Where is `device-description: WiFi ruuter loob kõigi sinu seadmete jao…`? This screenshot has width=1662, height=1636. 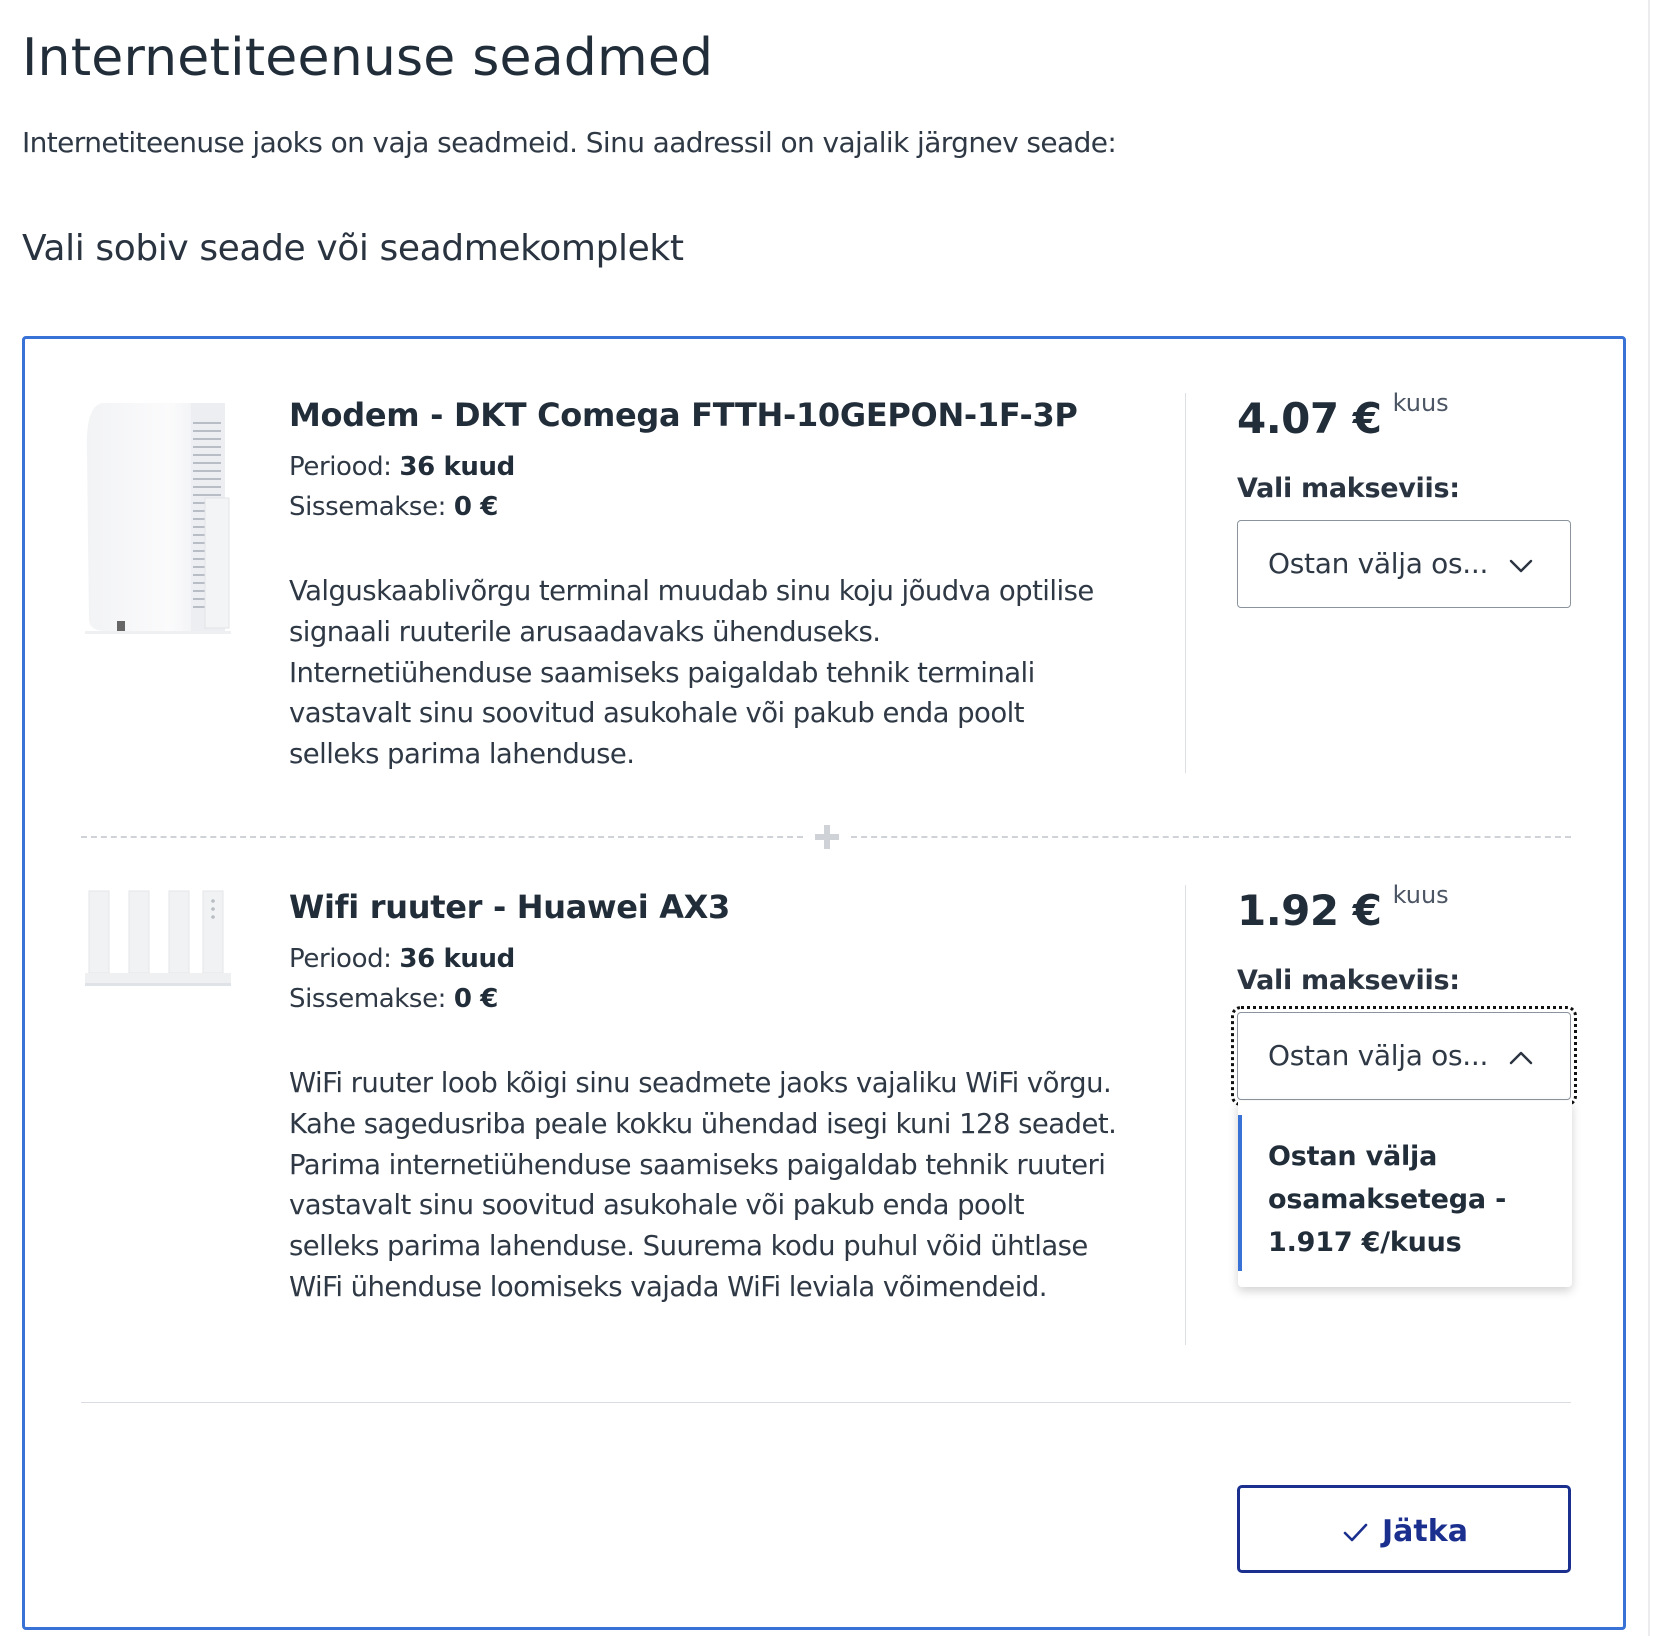 device-description: WiFi ruuter loob kõigi sinu seadmete jao… is located at coordinates (703, 1185).